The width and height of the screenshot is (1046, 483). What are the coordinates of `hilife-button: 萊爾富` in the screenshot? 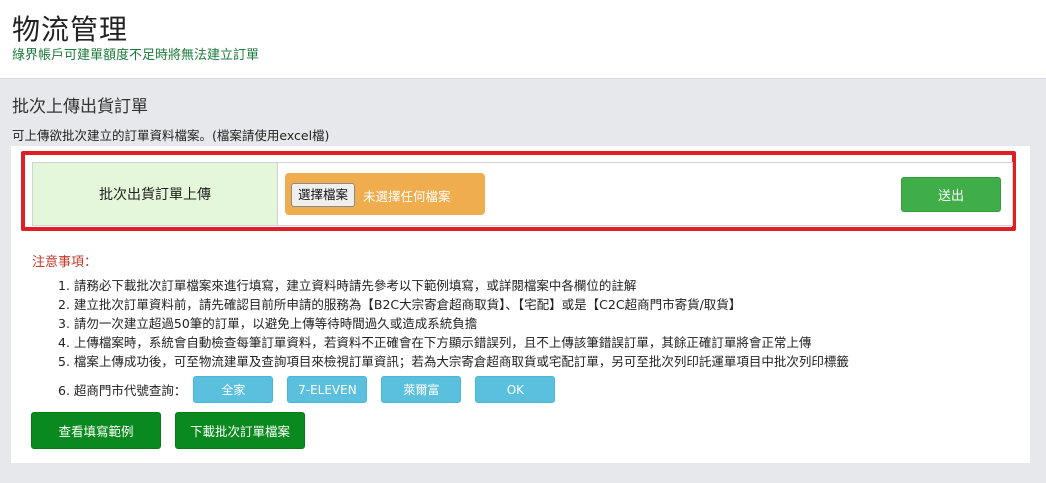 It's located at (421, 389).